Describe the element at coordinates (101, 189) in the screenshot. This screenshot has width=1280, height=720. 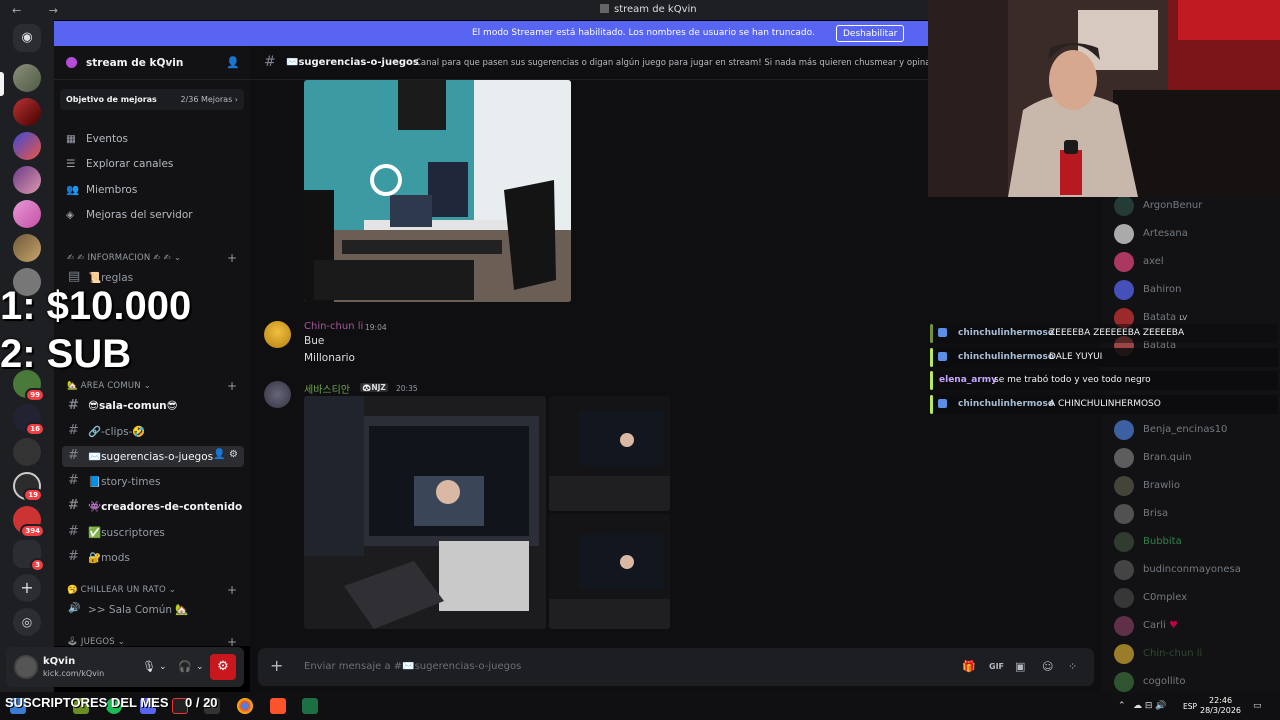
I see `nav-members: 👥 Miembros` at that location.